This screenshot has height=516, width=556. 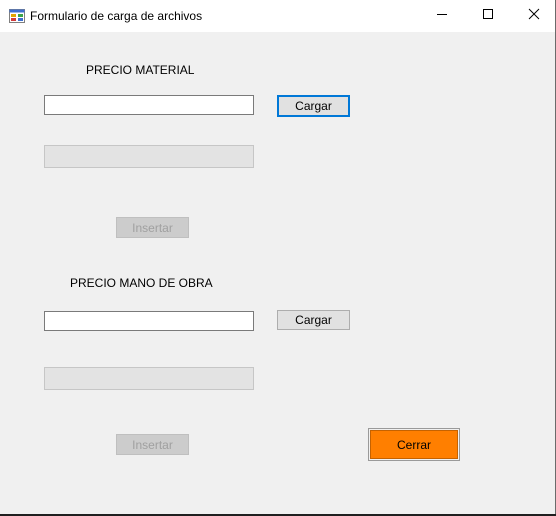 What do you see at coordinates (414, 444) in the screenshot?
I see `close-form-button: Cerrar` at bounding box center [414, 444].